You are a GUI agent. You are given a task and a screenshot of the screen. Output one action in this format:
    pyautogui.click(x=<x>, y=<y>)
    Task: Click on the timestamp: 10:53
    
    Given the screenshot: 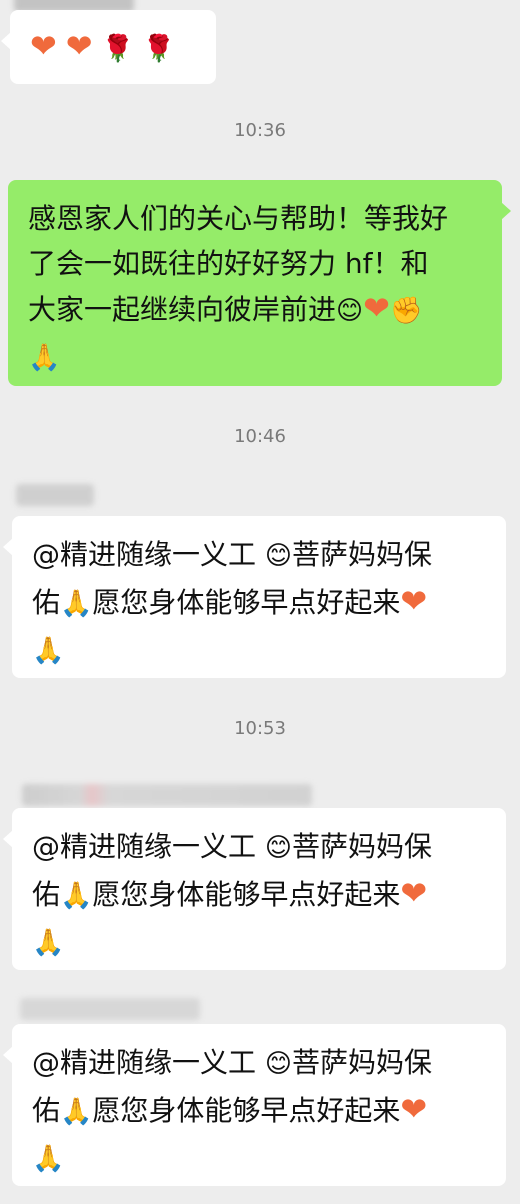 What is the action you would take?
    pyautogui.click(x=260, y=728)
    